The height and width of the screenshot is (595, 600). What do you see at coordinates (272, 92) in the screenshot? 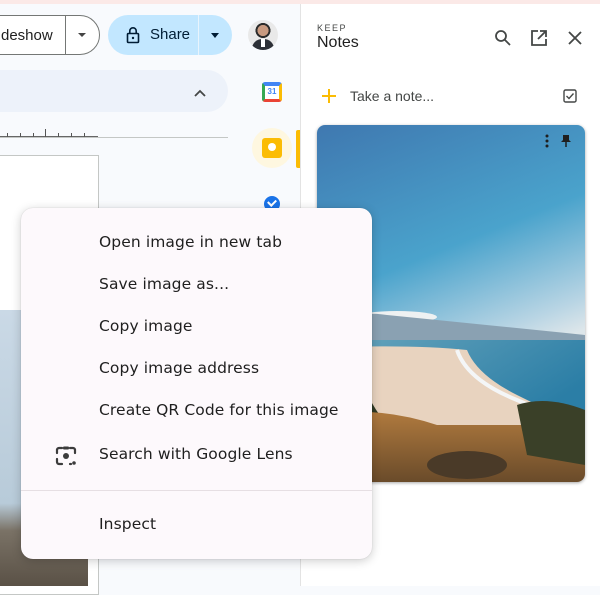
I see `calendar-icon: 31` at bounding box center [272, 92].